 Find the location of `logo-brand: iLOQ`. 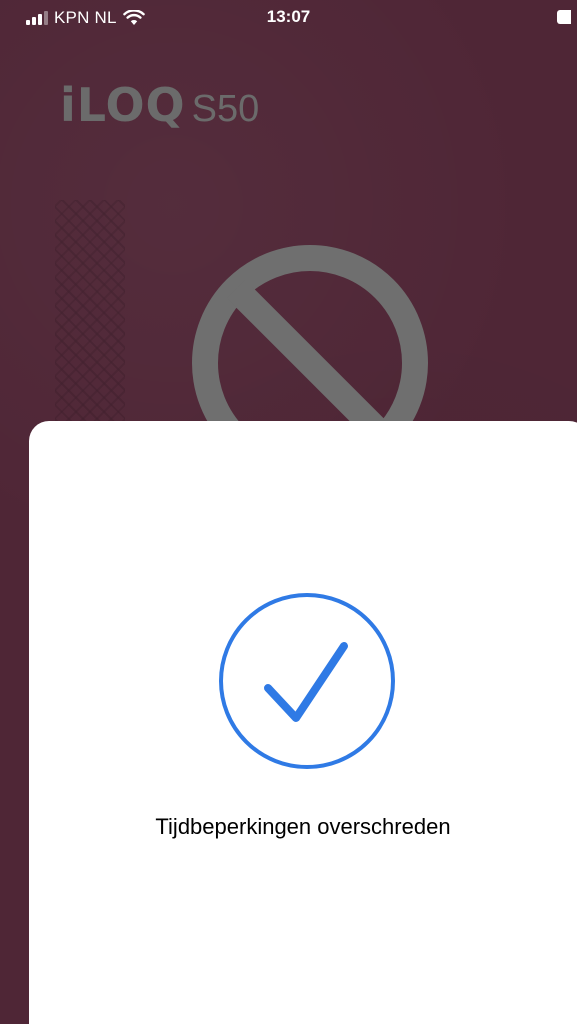

logo-brand: iLOQ is located at coordinates (123, 105).